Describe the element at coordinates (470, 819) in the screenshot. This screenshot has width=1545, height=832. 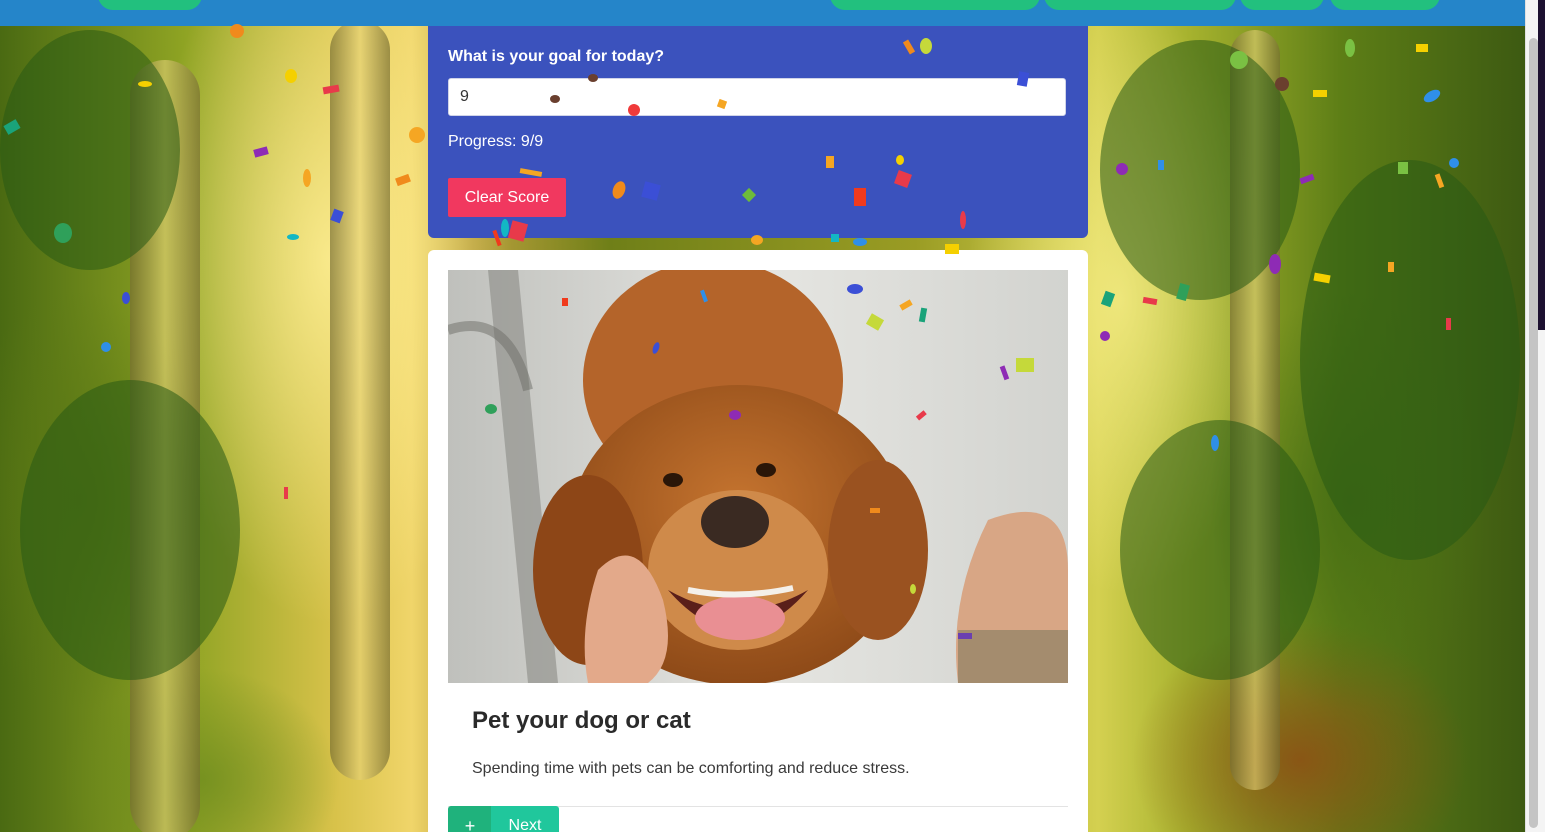
I see `add-button: +` at that location.